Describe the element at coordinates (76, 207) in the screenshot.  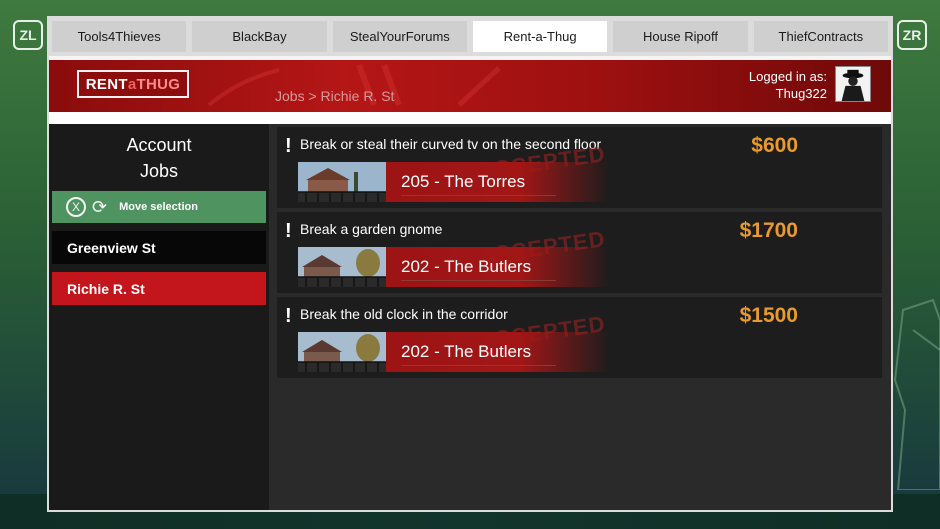
I see `x-button-icon: X` at that location.